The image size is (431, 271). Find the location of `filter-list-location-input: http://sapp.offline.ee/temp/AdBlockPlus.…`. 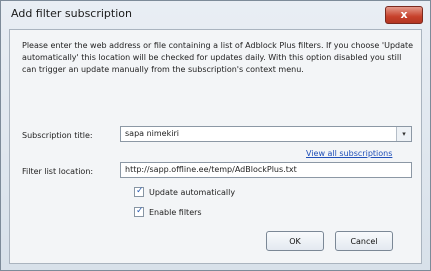

filter-list-location-input: http://sapp.offline.ee/temp/AdBlockPlus.… is located at coordinates (266, 170).